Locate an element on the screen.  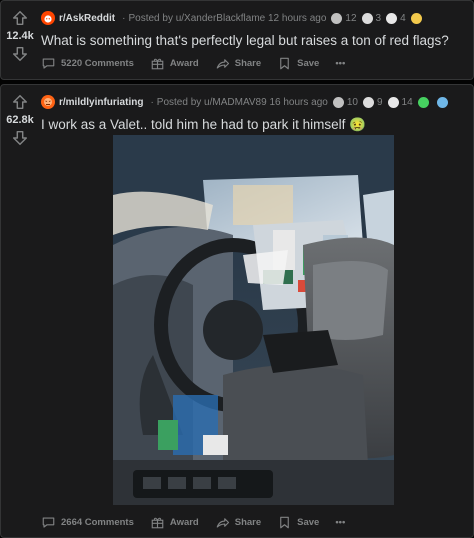
askreddit-icon is located at coordinates (48, 18).